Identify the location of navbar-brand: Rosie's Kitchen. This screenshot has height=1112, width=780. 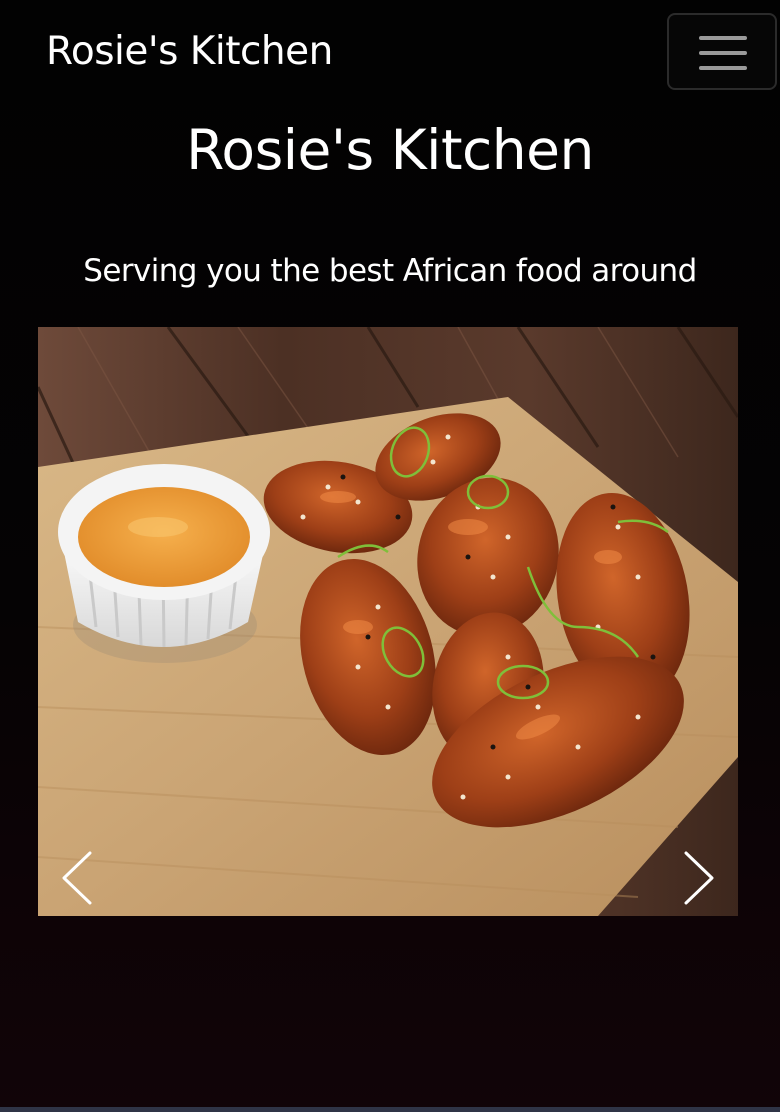
(189, 52).